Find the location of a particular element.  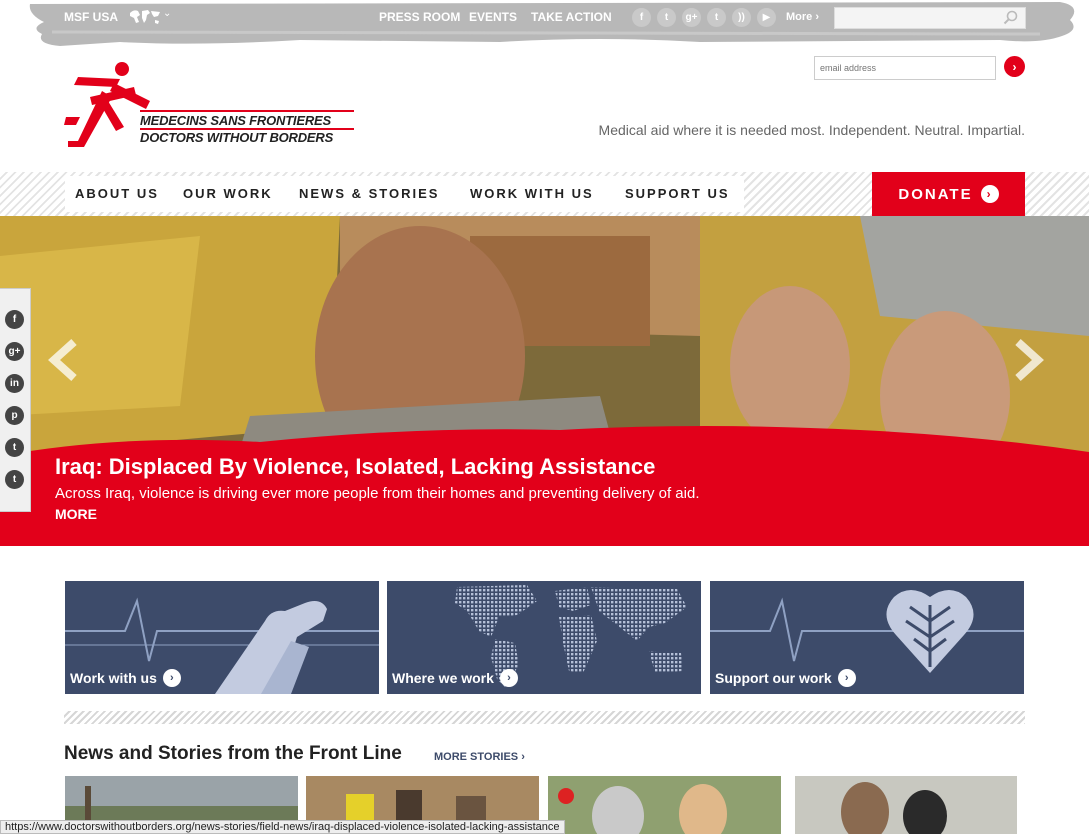

pinterest-icon: p is located at coordinates (14, 415).